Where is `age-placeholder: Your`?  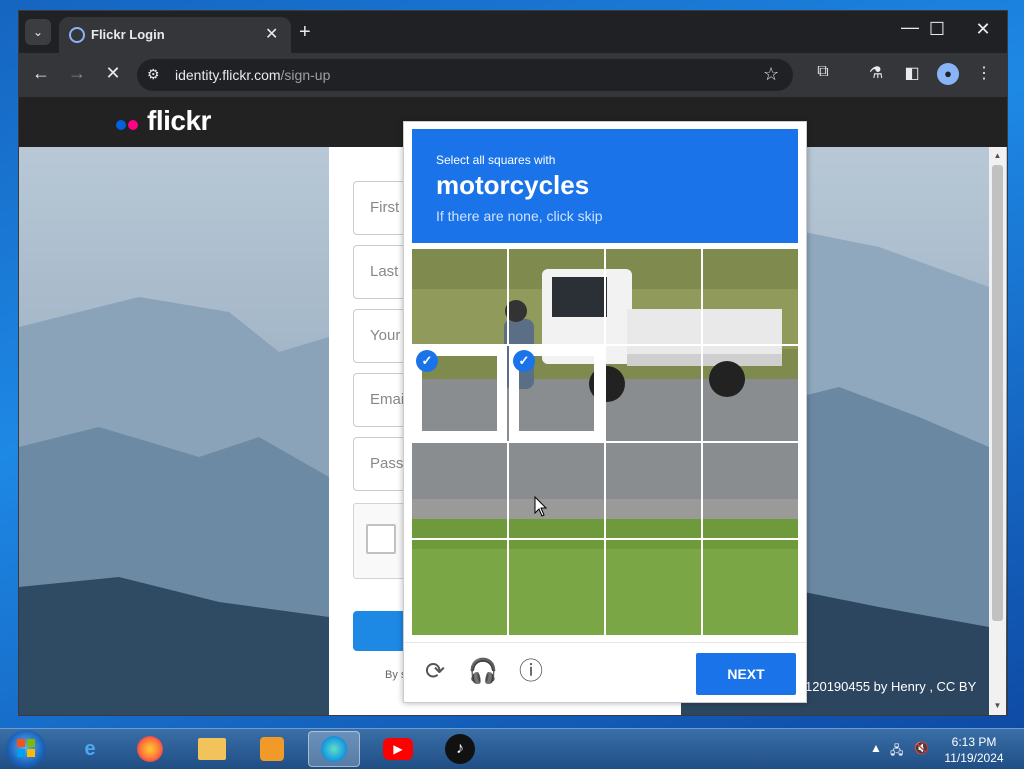
age-placeholder: Your is located at coordinates (385, 335).